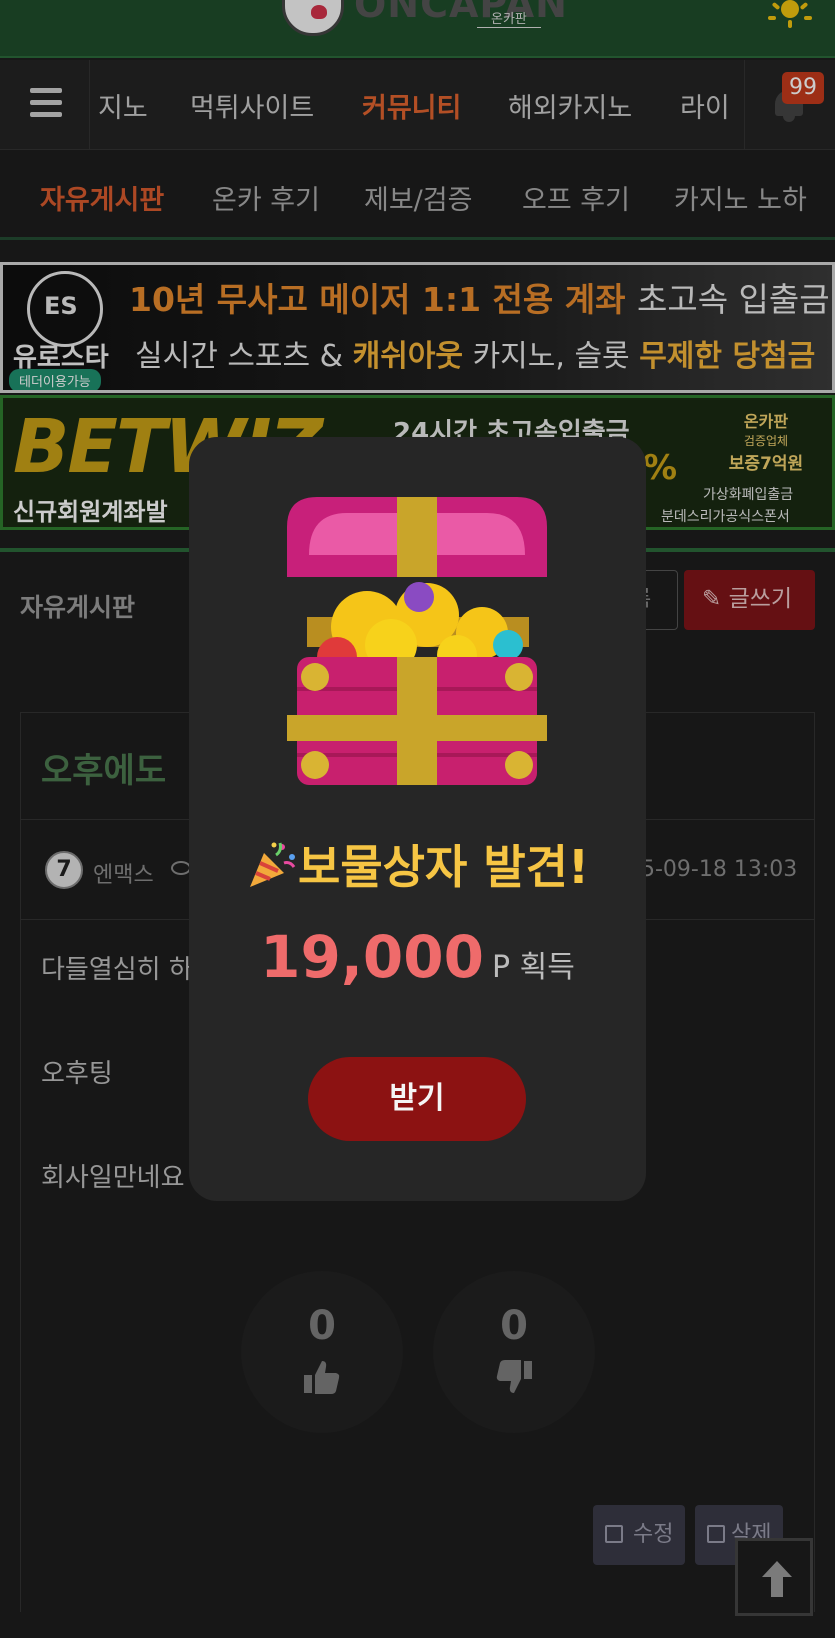  What do you see at coordinates (417, 641) in the screenshot?
I see `treasure-chest-icon` at bounding box center [417, 641].